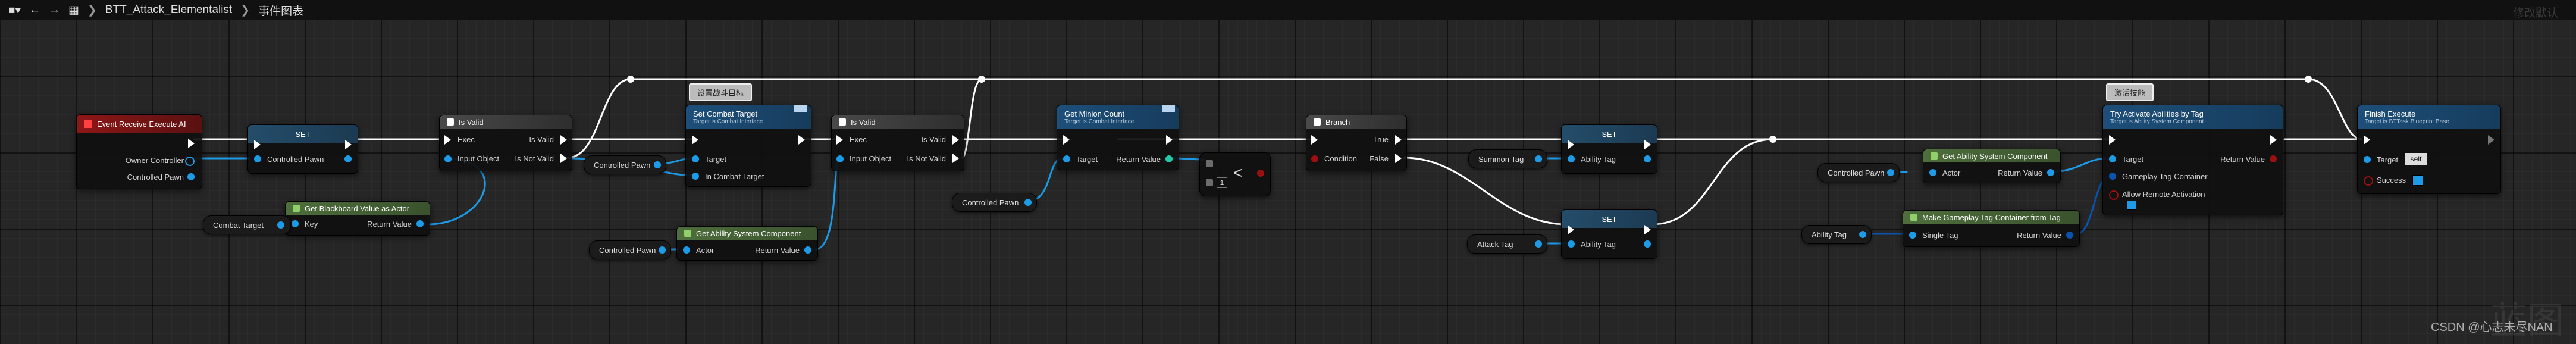  What do you see at coordinates (721, 92) in the screenshot?
I see `node-comment: 设置战斗目标` at bounding box center [721, 92].